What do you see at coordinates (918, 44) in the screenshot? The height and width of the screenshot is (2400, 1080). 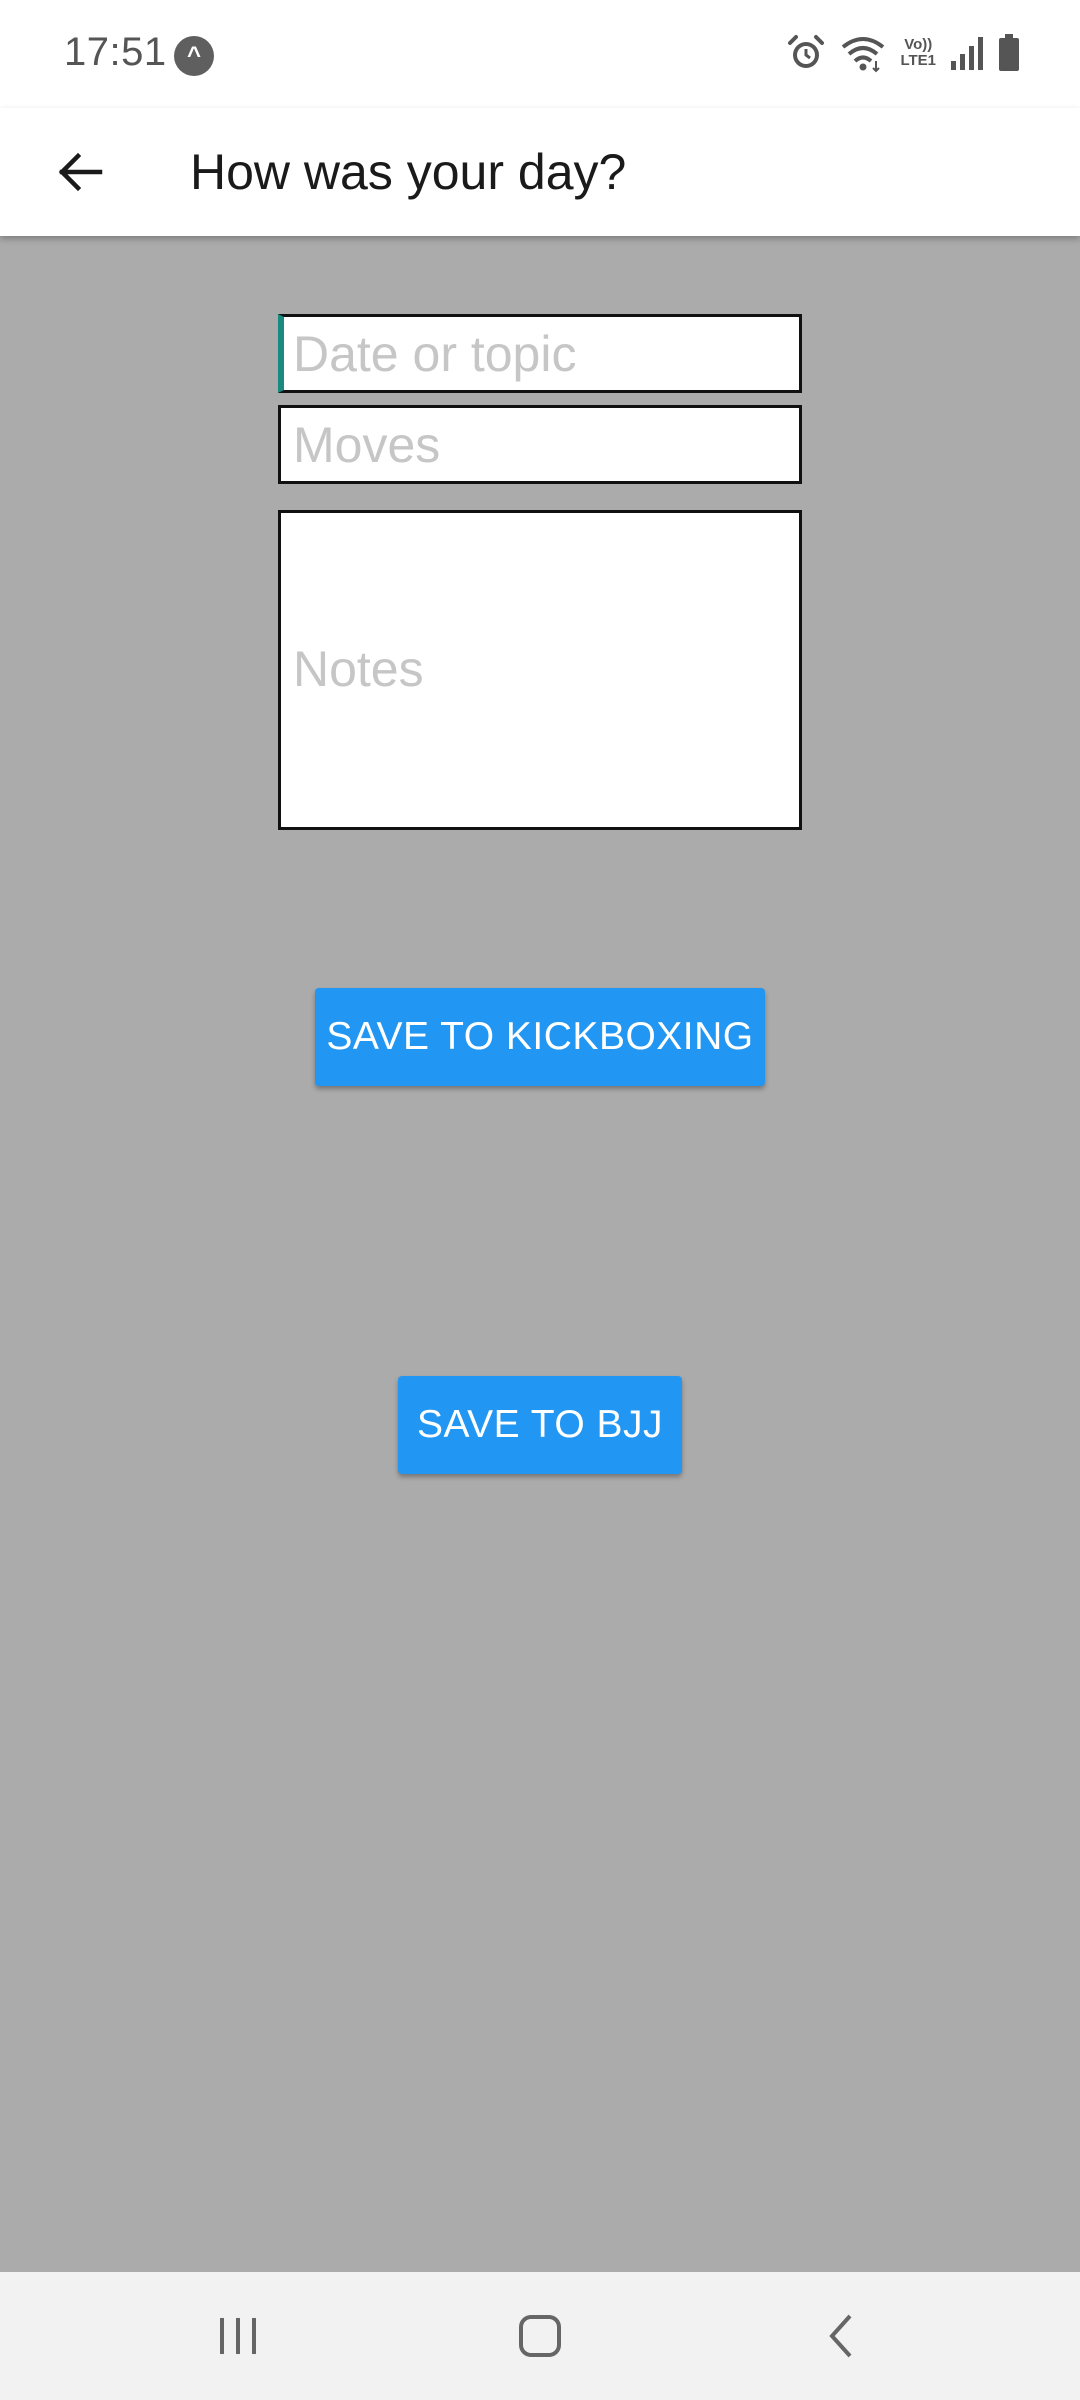 I see `volte-label-top: Vo))` at bounding box center [918, 44].